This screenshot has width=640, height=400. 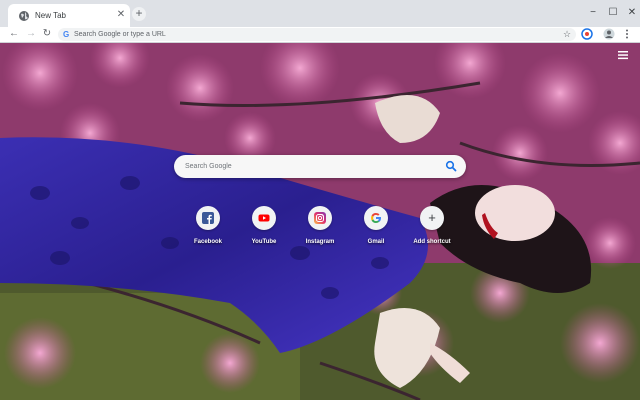 I want to click on tab-close-icon: ✕, so click(x=121, y=15).